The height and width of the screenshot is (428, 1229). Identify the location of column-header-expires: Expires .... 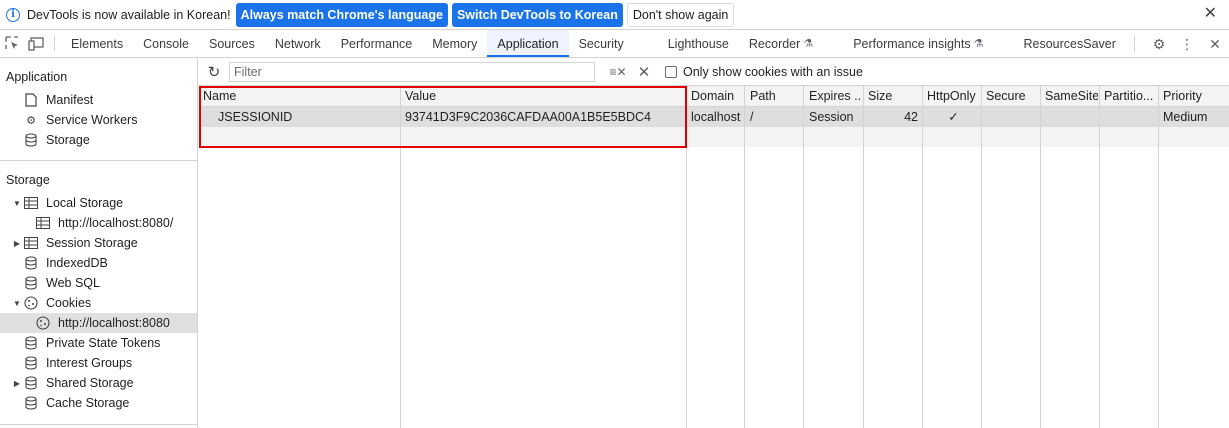
(835, 96).